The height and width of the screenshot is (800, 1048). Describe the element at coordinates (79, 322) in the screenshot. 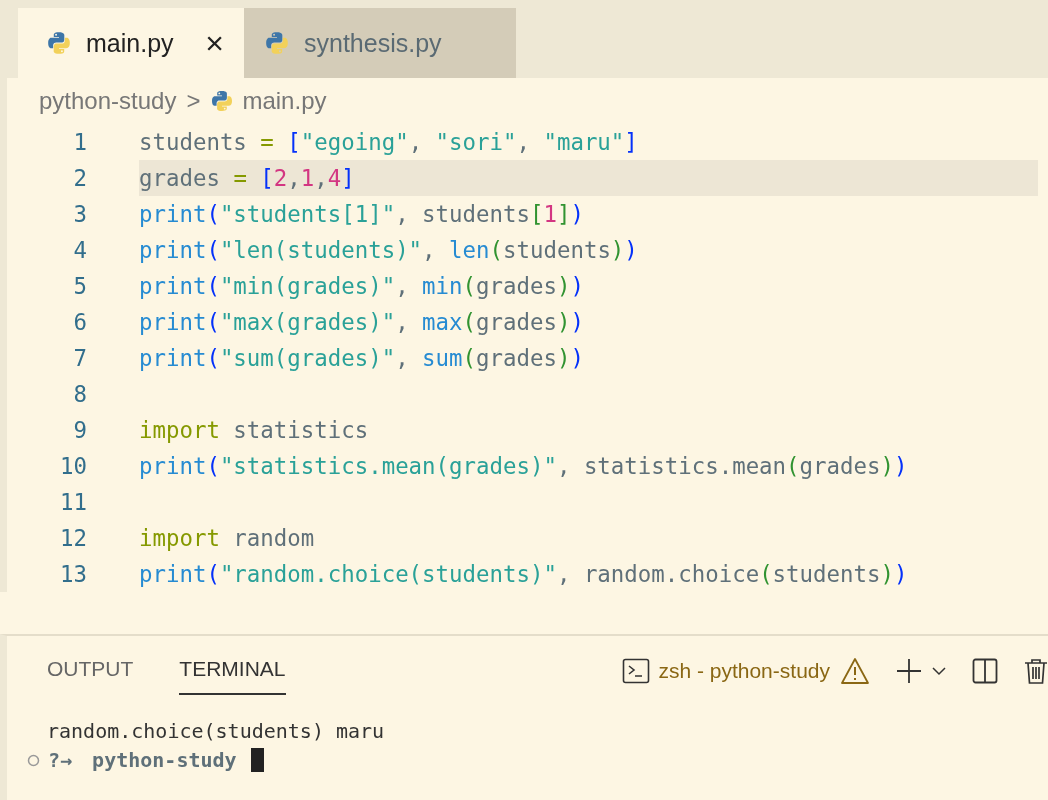

I see `line-number: 6` at that location.